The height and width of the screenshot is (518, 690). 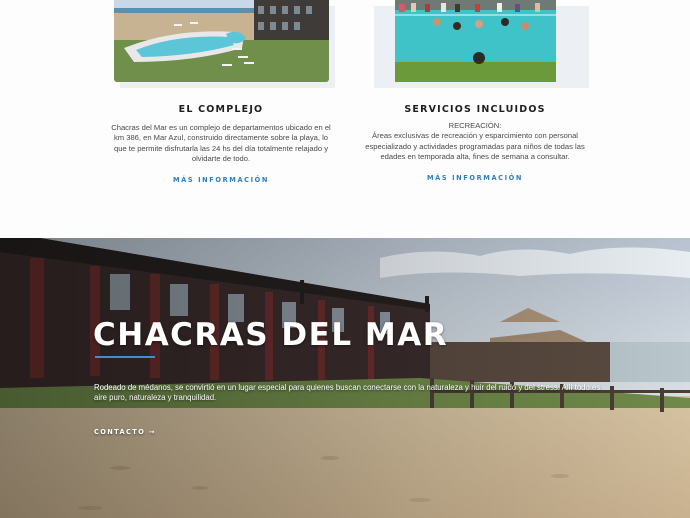 What do you see at coordinates (221, 41) in the screenshot?
I see `complejo-pool-image` at bounding box center [221, 41].